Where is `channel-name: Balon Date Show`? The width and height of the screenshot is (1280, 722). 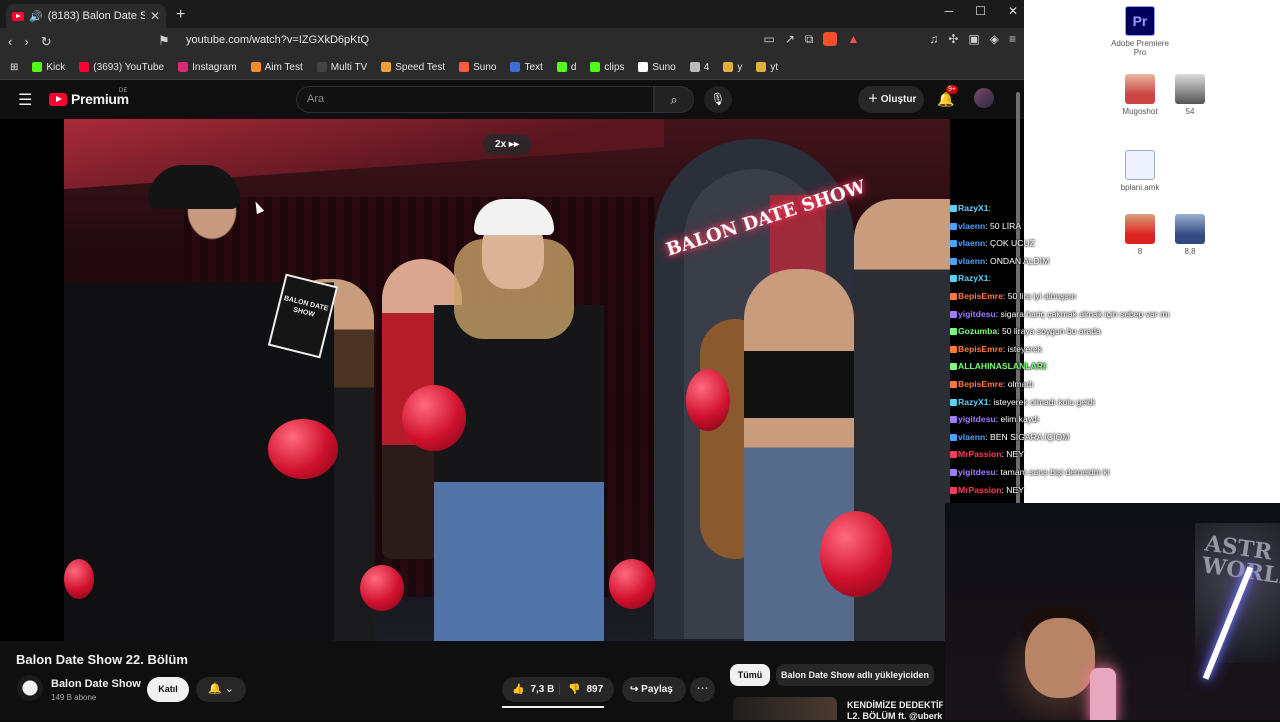 channel-name: Balon Date Show is located at coordinates (96, 684).